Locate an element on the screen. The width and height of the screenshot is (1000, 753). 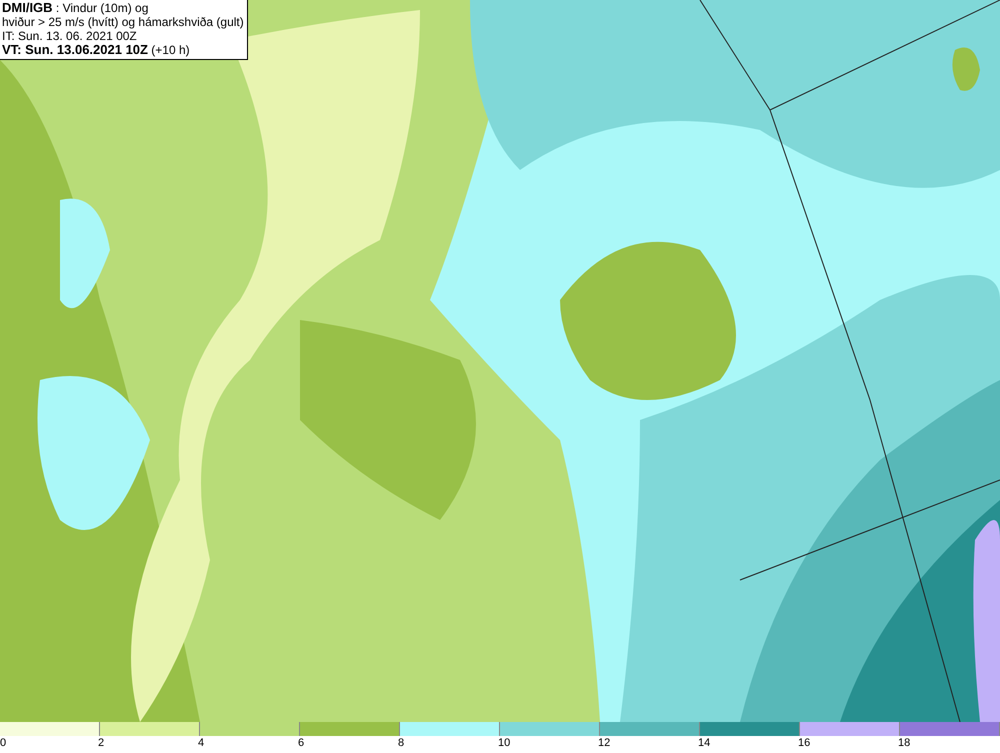
header-line: DMI/IGB : Vindur (10m) og is located at coordinates (76, 8).